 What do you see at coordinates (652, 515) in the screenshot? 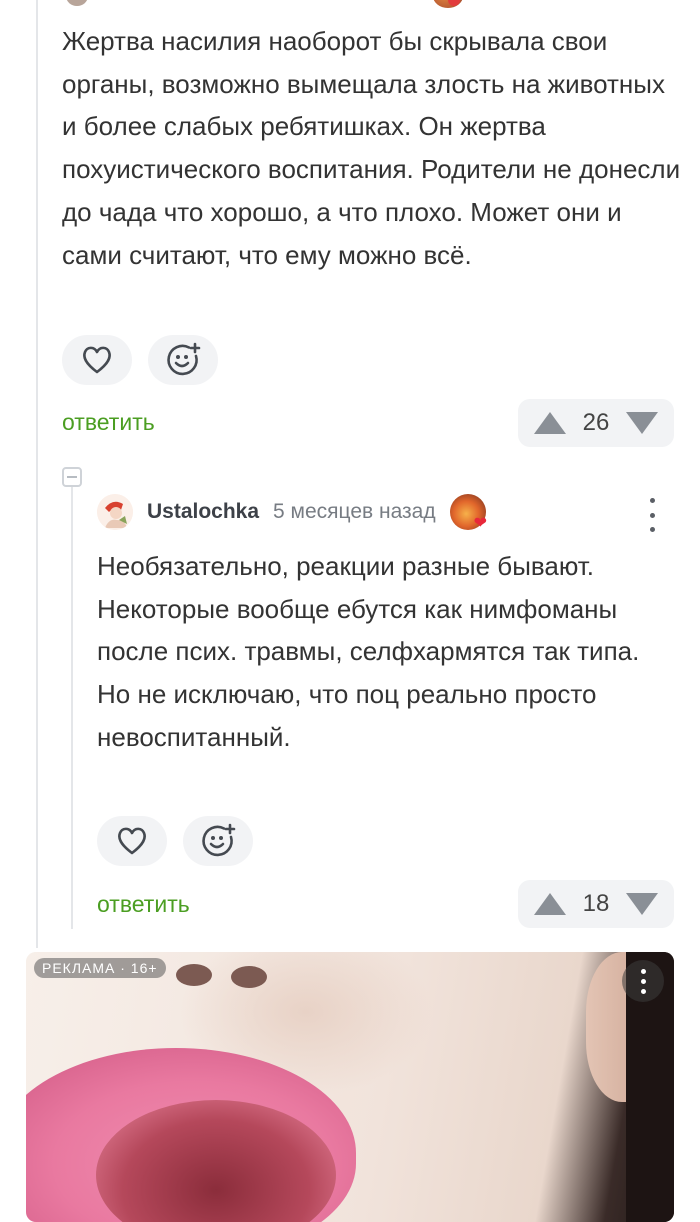
I see `more-options-button` at bounding box center [652, 515].